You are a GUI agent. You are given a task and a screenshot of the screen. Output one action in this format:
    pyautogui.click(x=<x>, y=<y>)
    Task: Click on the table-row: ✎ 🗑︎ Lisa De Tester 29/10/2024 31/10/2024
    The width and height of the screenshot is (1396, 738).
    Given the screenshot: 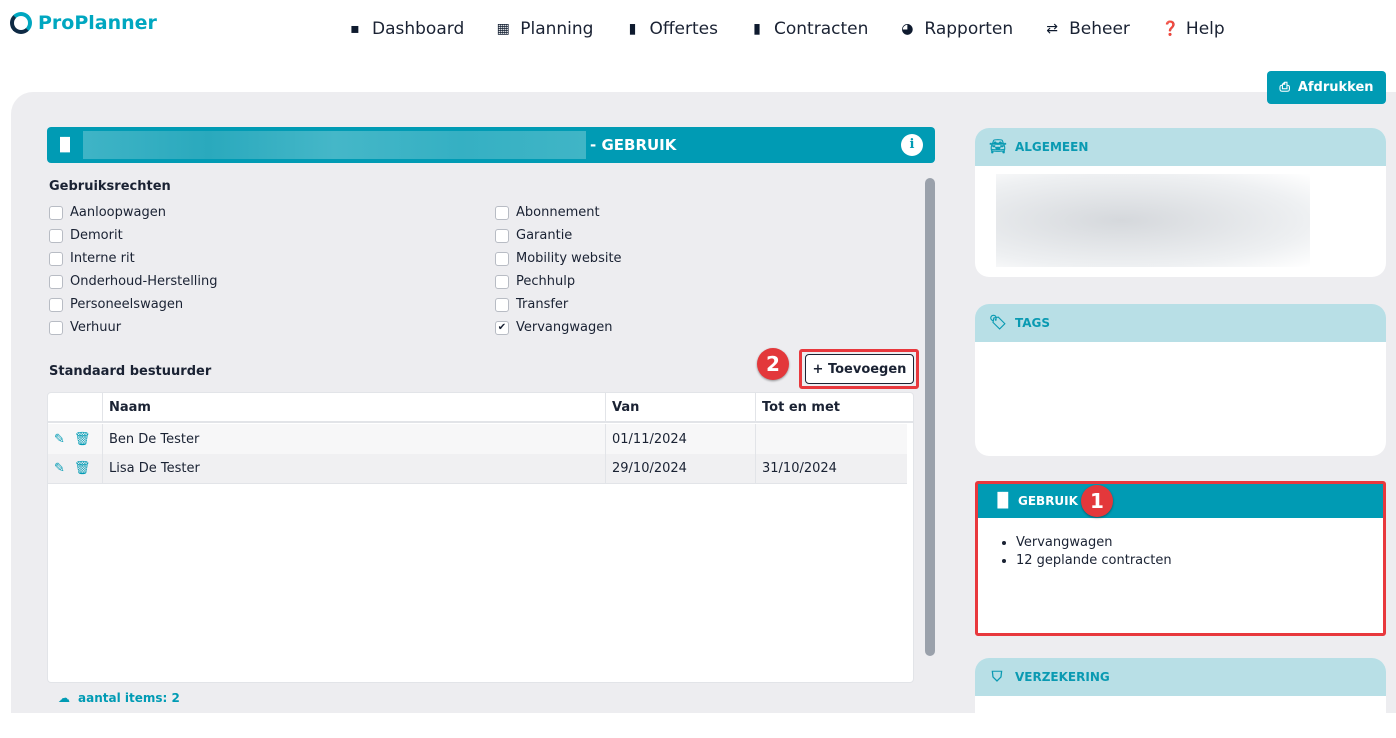 What is the action you would take?
    pyautogui.click(x=477, y=469)
    